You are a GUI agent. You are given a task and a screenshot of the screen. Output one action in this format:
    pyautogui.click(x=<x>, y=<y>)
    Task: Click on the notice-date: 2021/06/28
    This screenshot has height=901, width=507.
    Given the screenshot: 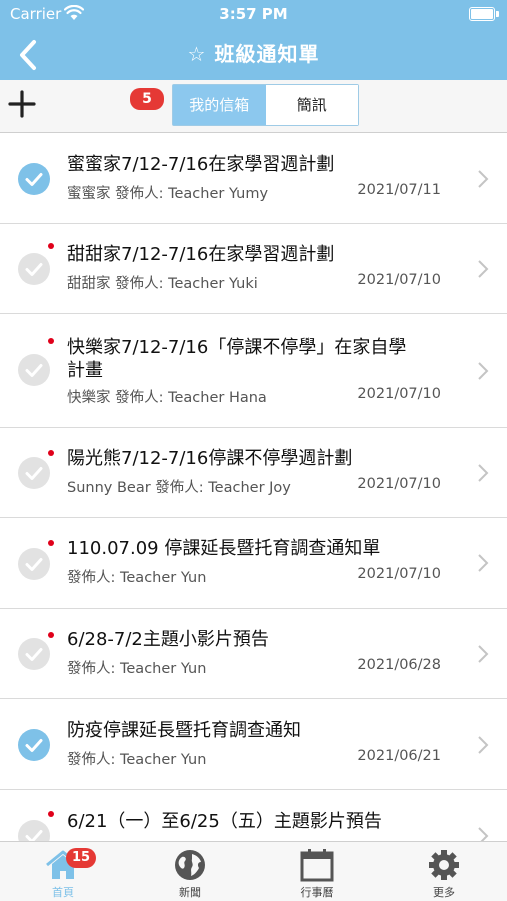 What is the action you would take?
    pyautogui.click(x=399, y=665)
    